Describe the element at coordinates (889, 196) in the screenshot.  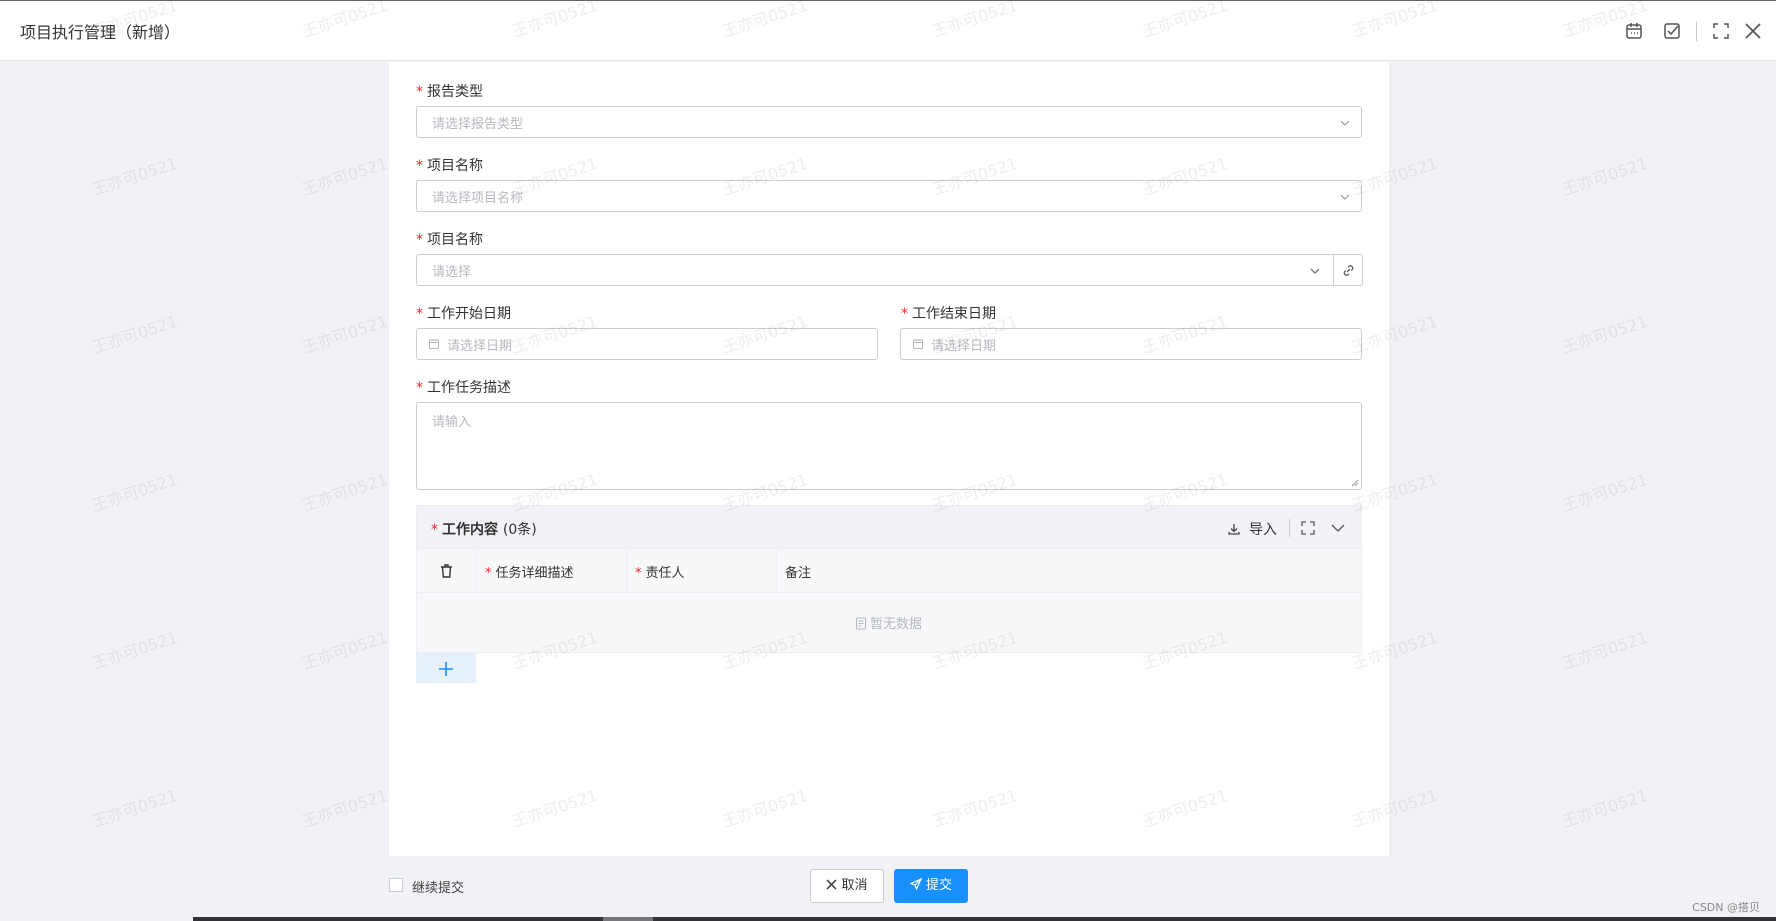
I see `project-name-select: 请选择项目名称` at that location.